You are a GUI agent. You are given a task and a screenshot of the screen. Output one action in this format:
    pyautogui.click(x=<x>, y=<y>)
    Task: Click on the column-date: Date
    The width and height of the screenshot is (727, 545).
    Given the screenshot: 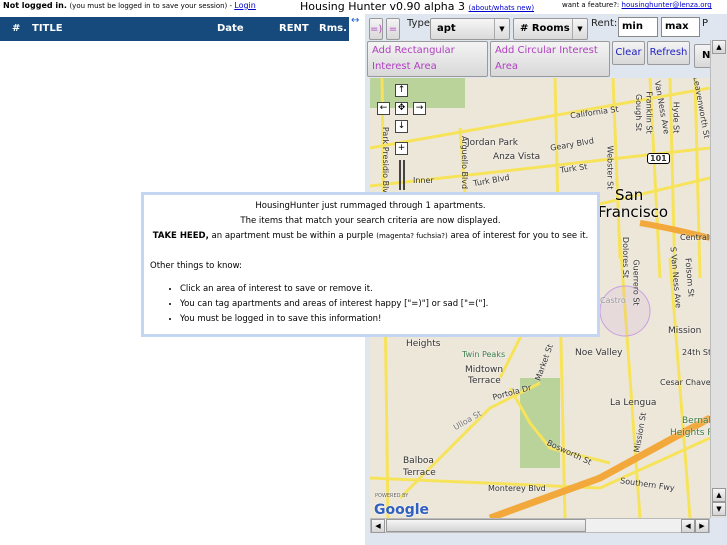 What is the action you would take?
    pyautogui.click(x=230, y=28)
    